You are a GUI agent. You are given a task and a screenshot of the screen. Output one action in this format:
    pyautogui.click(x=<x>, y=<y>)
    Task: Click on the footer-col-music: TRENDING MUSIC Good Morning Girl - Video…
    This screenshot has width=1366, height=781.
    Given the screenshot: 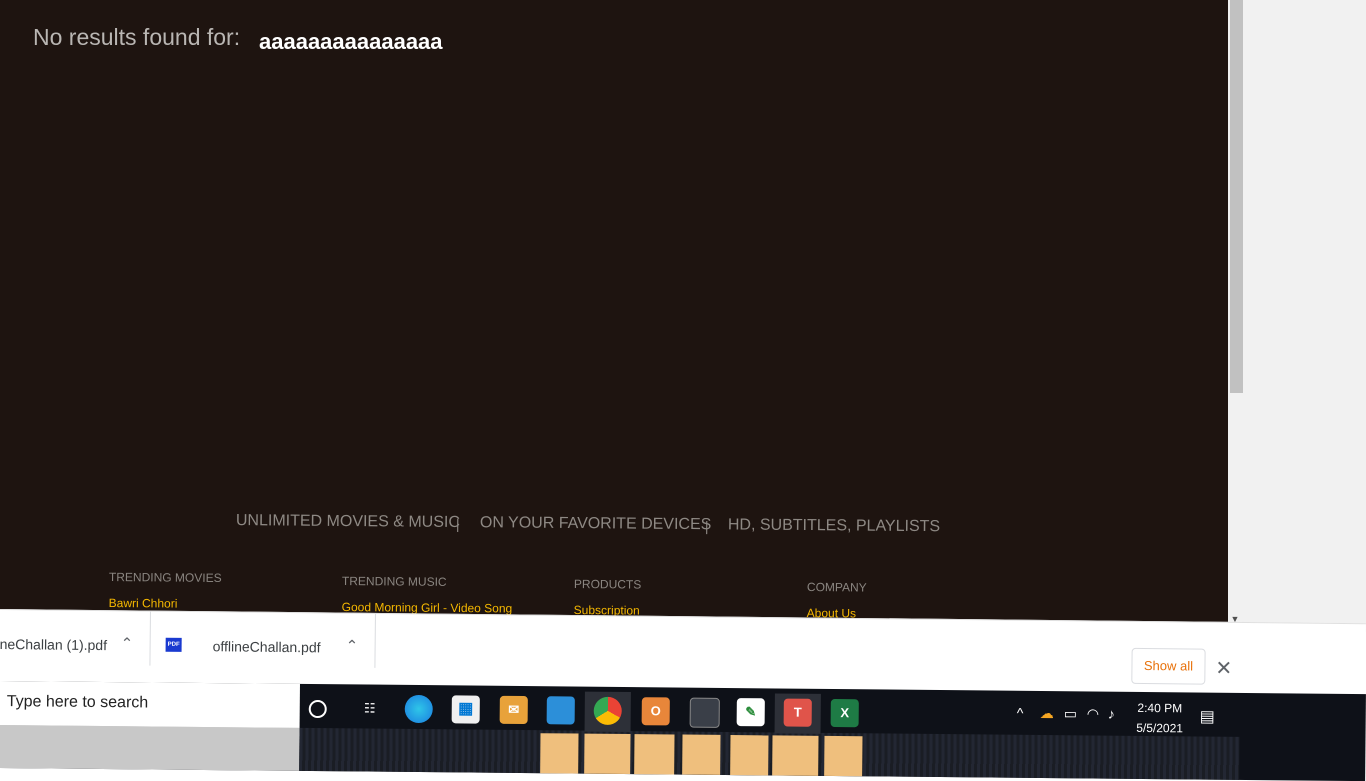 What is the action you would take?
    pyautogui.click(x=427, y=594)
    